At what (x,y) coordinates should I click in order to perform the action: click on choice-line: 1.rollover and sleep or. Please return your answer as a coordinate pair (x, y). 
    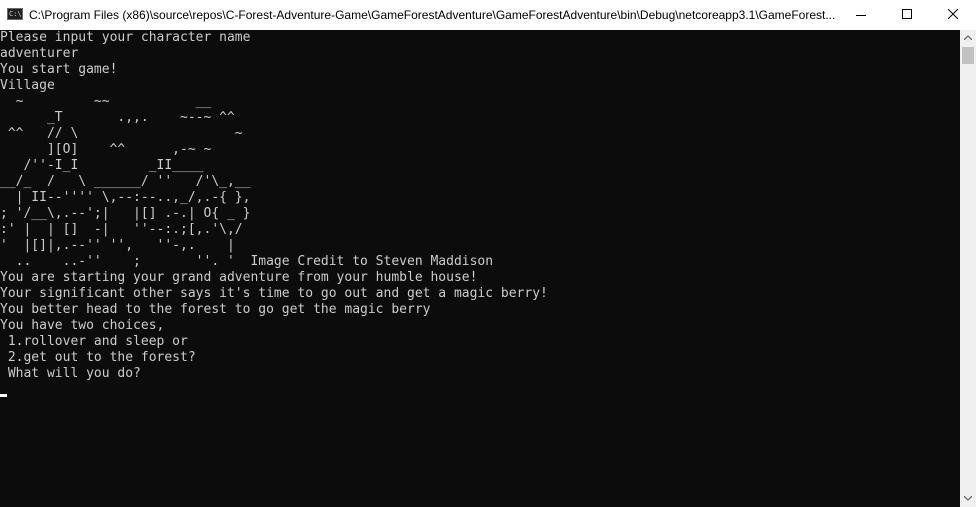
    Looking at the image, I should click on (94, 341).